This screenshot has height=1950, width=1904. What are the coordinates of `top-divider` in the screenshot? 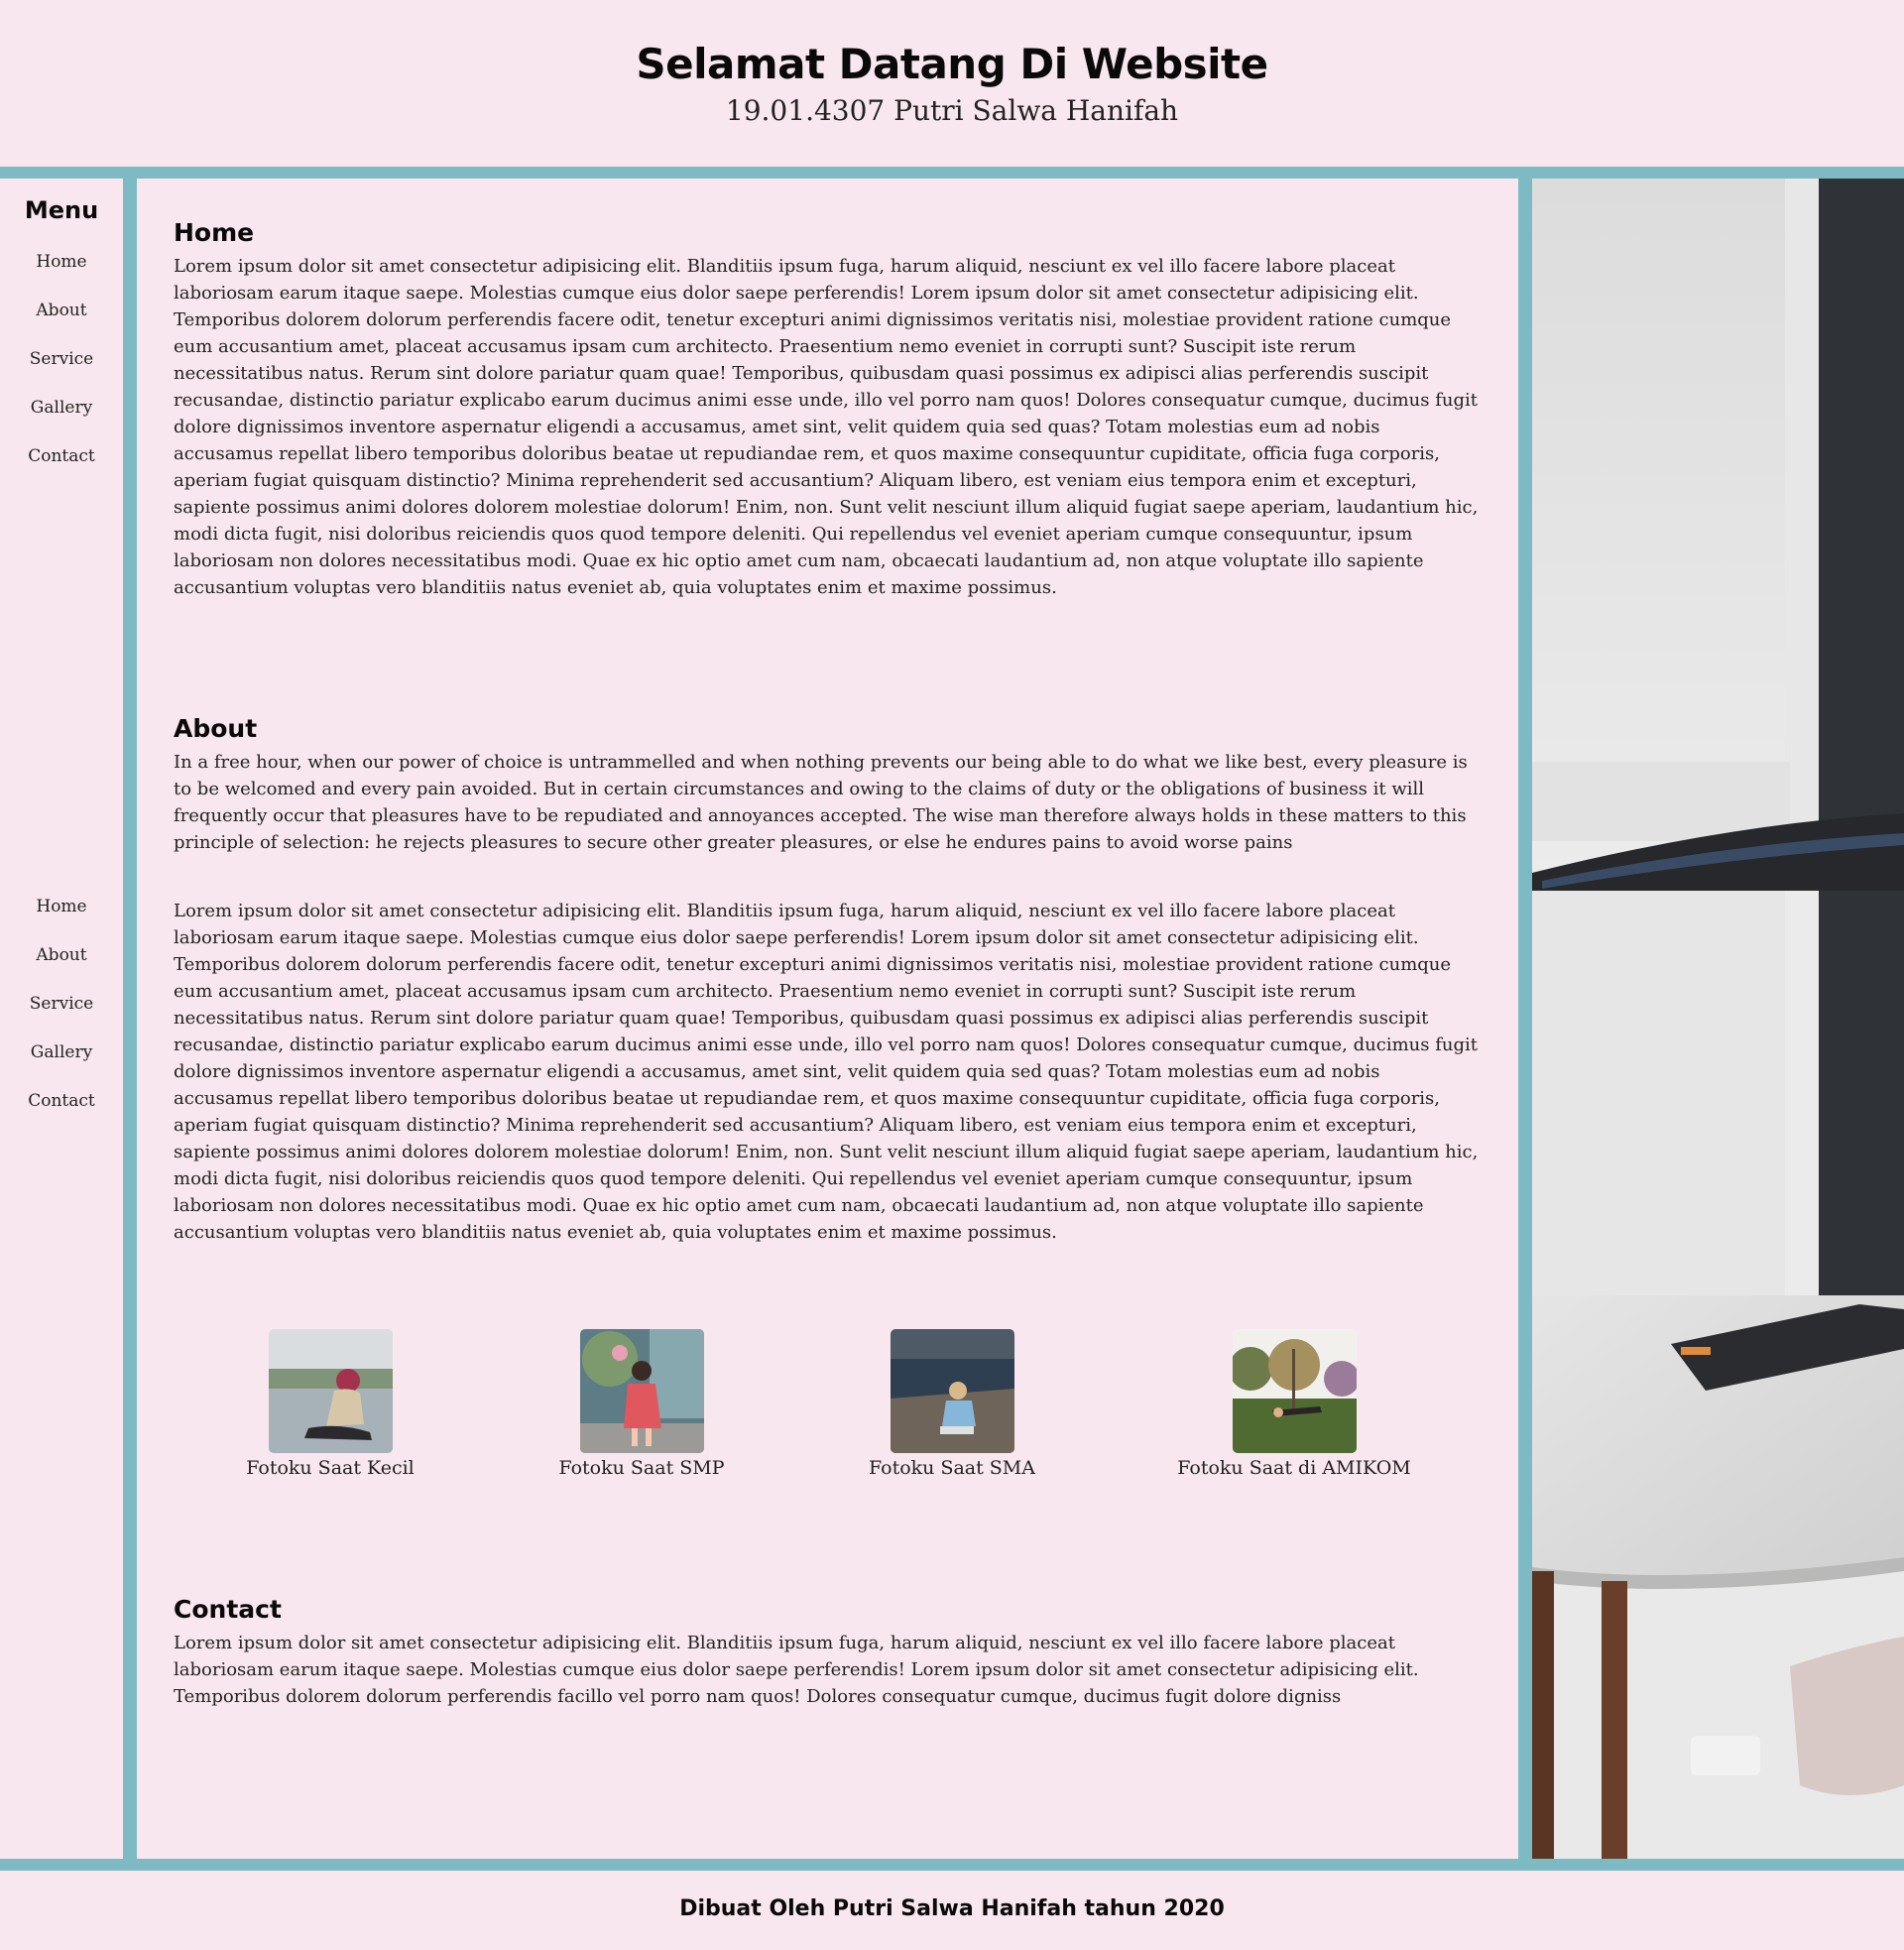 It's located at (952, 173).